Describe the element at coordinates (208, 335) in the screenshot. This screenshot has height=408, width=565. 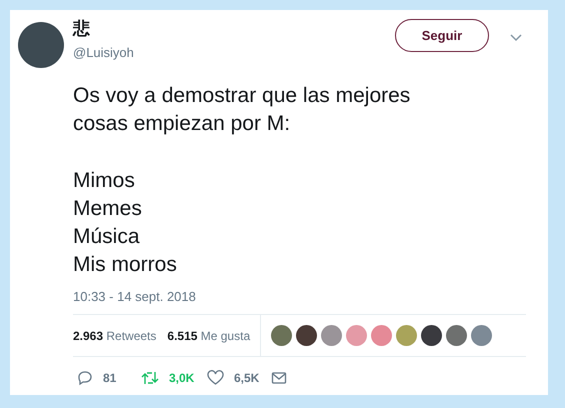
I see `stat-count: 6.515 Me gusta` at that location.